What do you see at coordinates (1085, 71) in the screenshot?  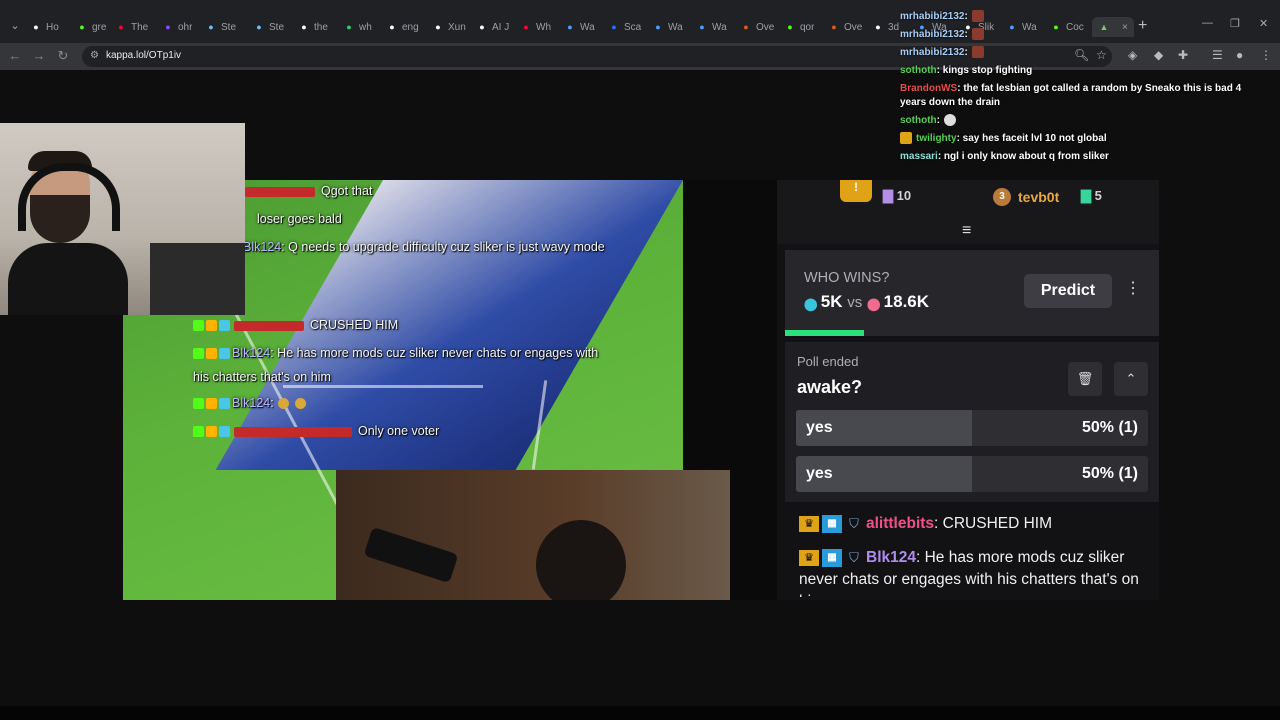 I see `twitch-chat-line: sothoth: kings stop fighting` at bounding box center [1085, 71].